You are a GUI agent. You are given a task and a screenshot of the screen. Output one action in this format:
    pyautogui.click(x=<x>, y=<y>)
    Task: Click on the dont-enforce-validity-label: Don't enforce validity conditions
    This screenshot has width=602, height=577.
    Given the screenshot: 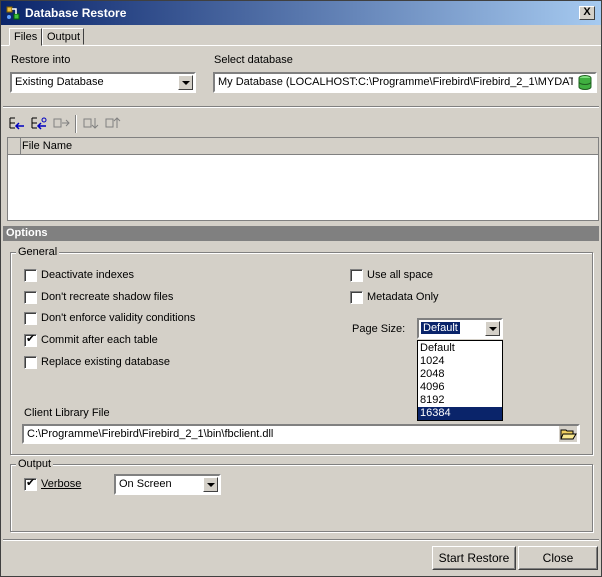 What is the action you would take?
    pyautogui.click(x=118, y=318)
    